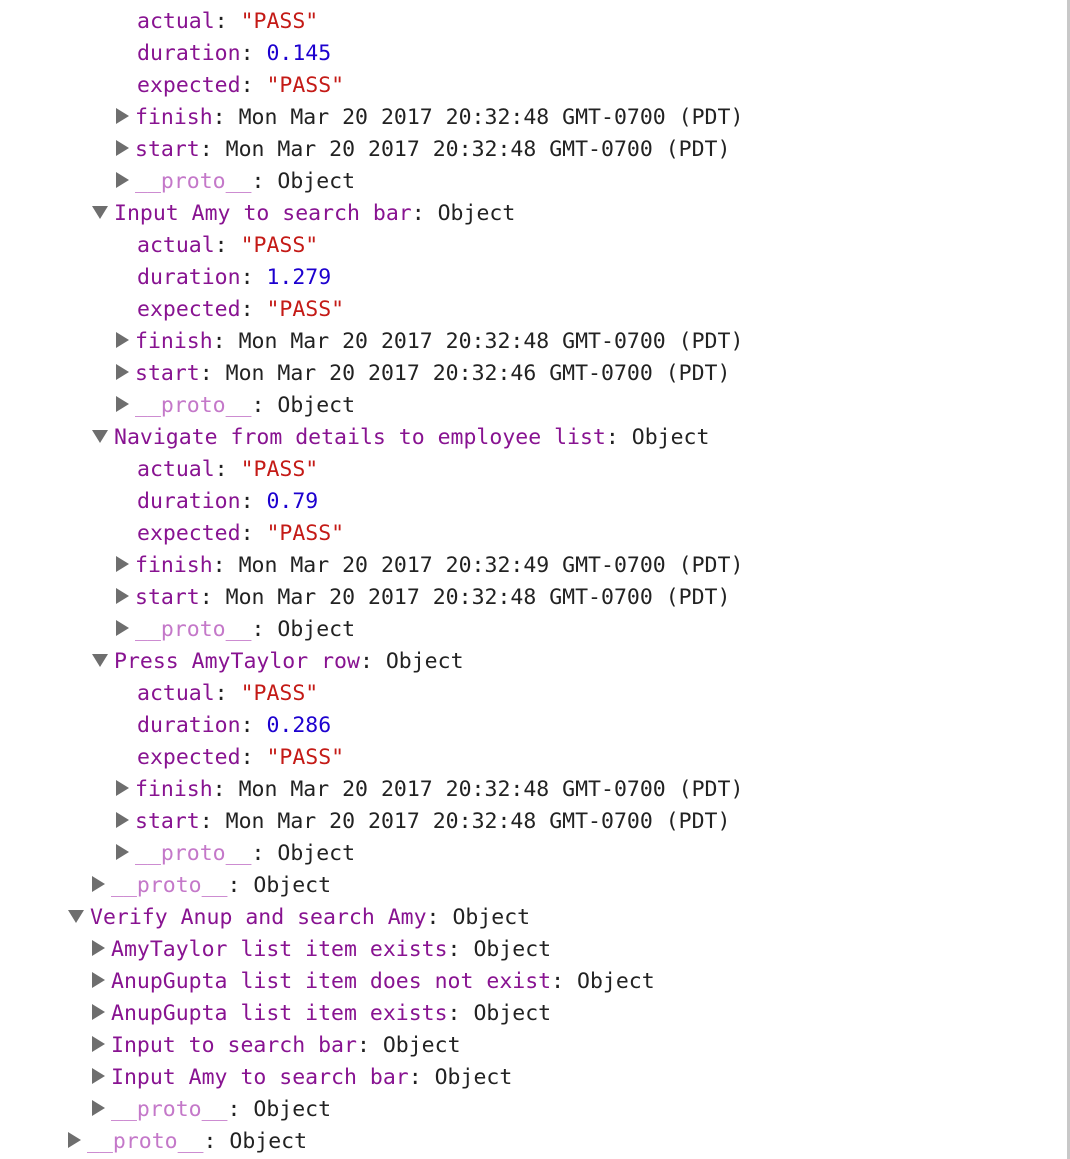 The width and height of the screenshot is (1070, 1159). I want to click on property-key: Verify Anup and search Amy, so click(258, 917).